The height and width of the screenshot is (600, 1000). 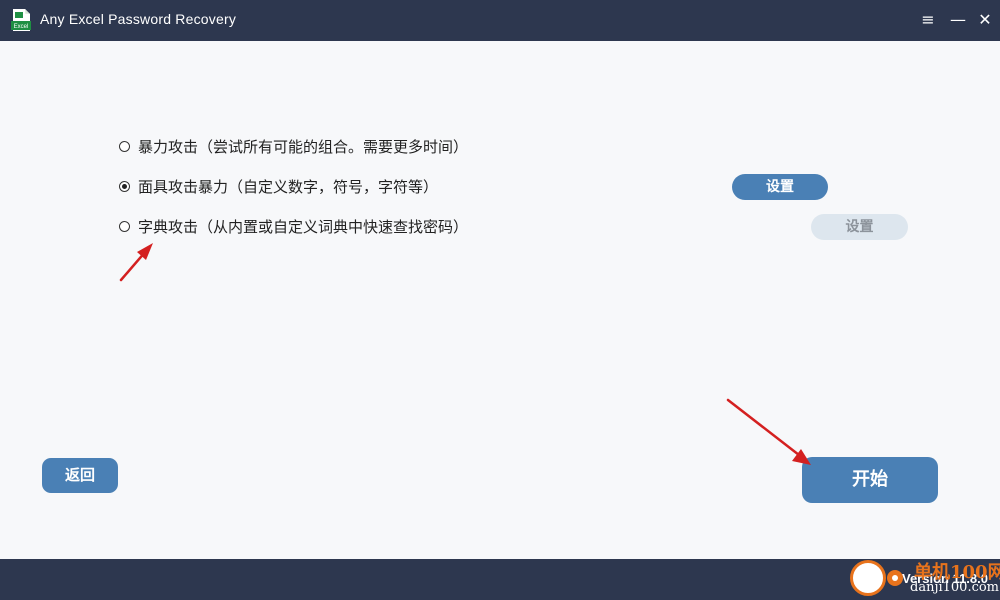 What do you see at coordinates (124, 226) in the screenshot?
I see `radio-dictionary-attack` at bounding box center [124, 226].